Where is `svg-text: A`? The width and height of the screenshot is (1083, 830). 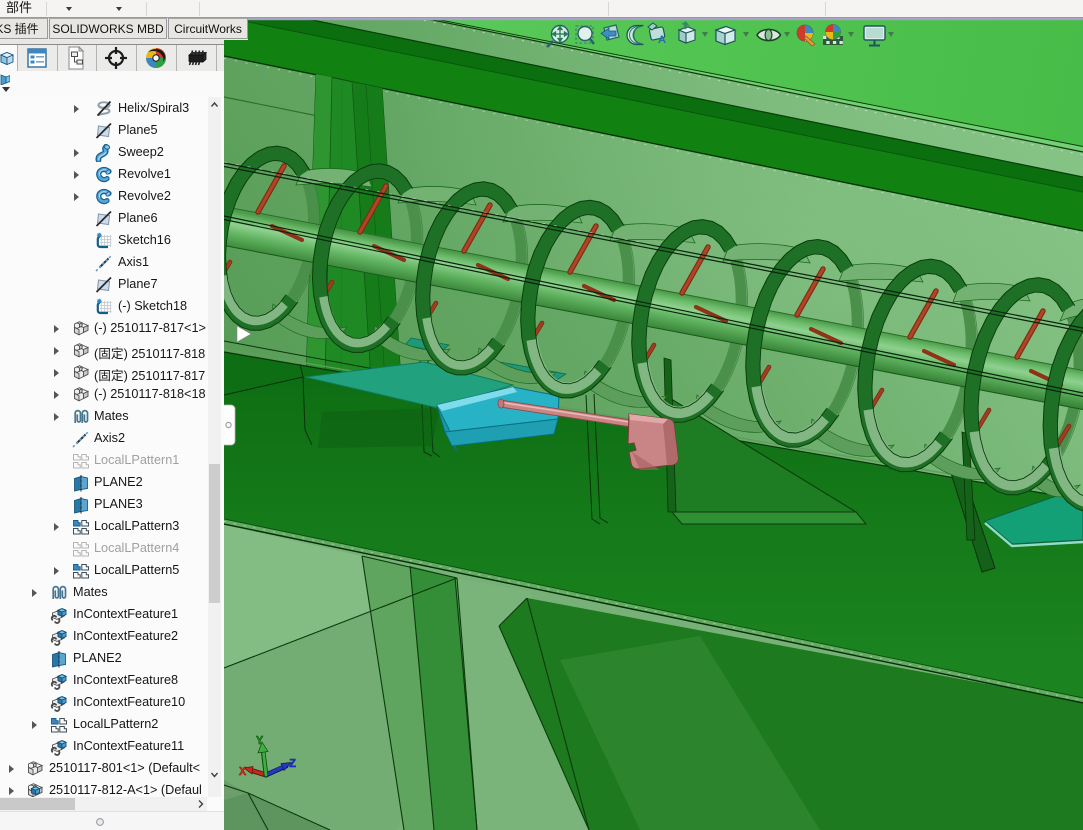 svg-text: A is located at coordinates (662, 40).